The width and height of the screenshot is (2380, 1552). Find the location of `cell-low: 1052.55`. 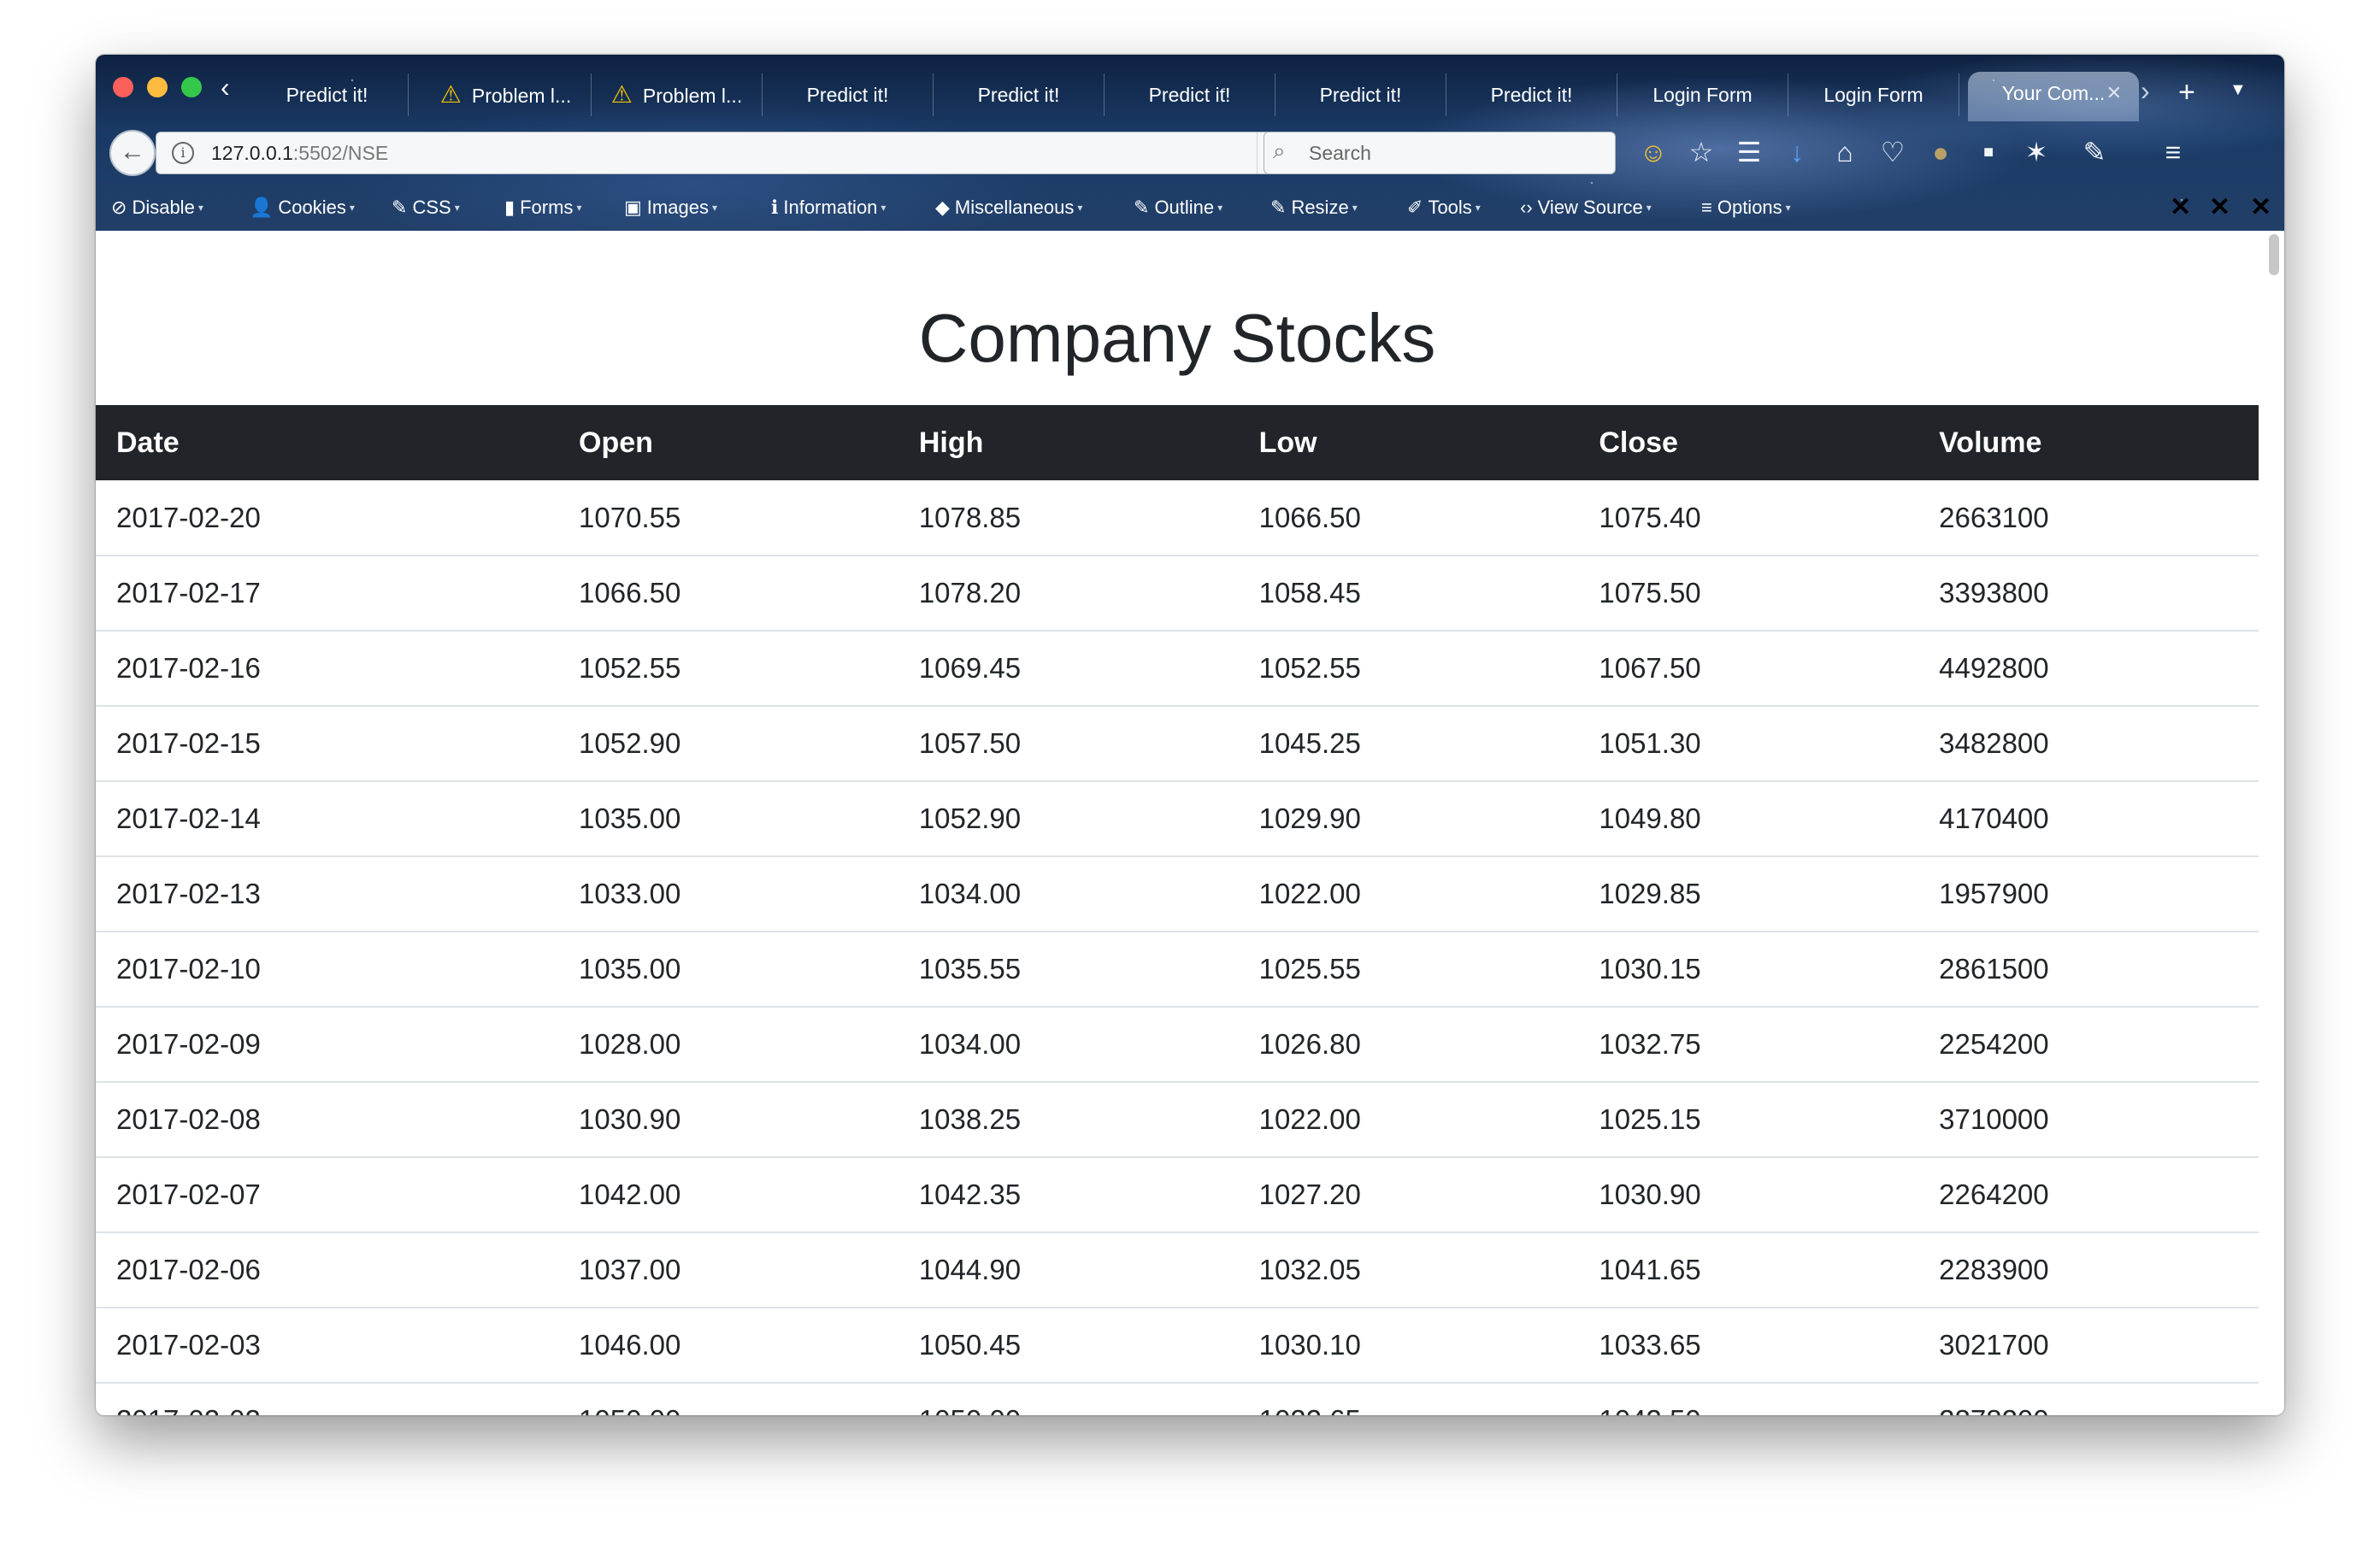

cell-low: 1052.55 is located at coordinates (1408, 669).